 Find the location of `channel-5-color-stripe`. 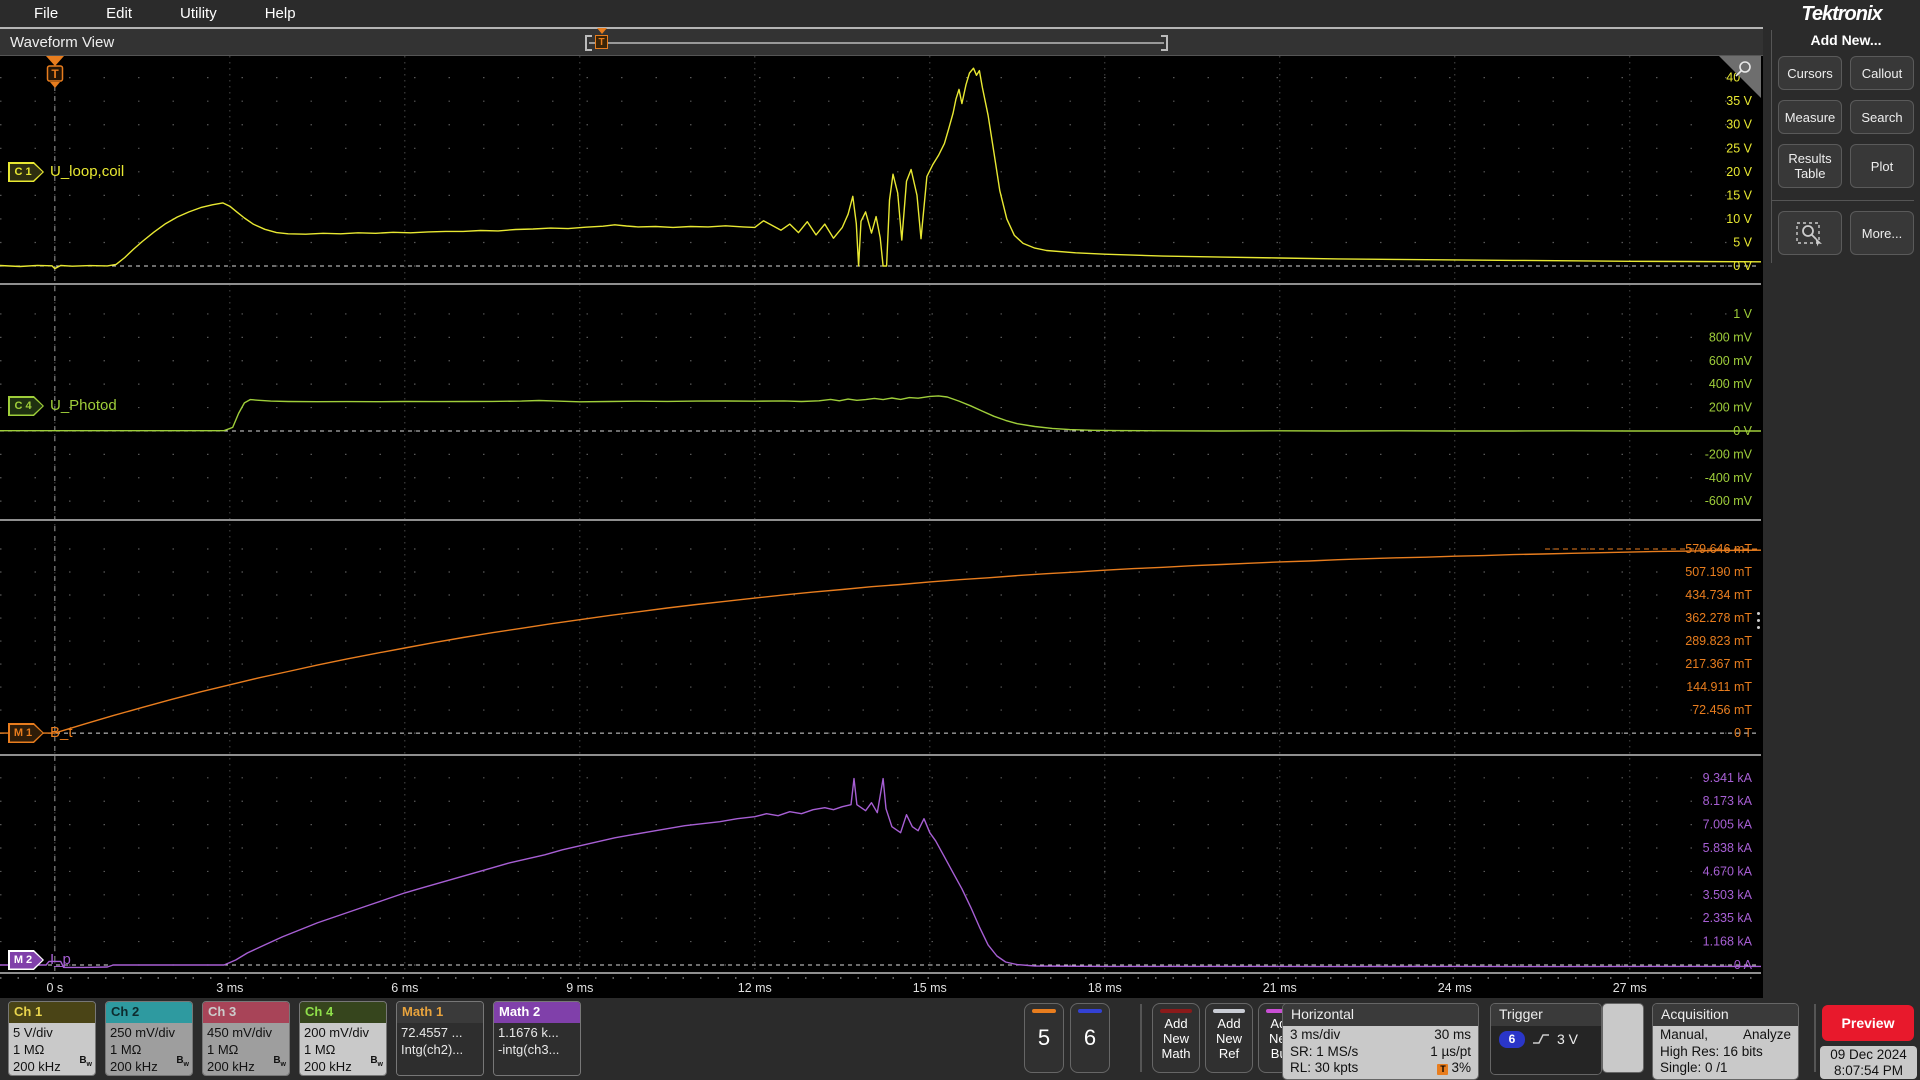

channel-5-color-stripe is located at coordinates (1044, 1011).